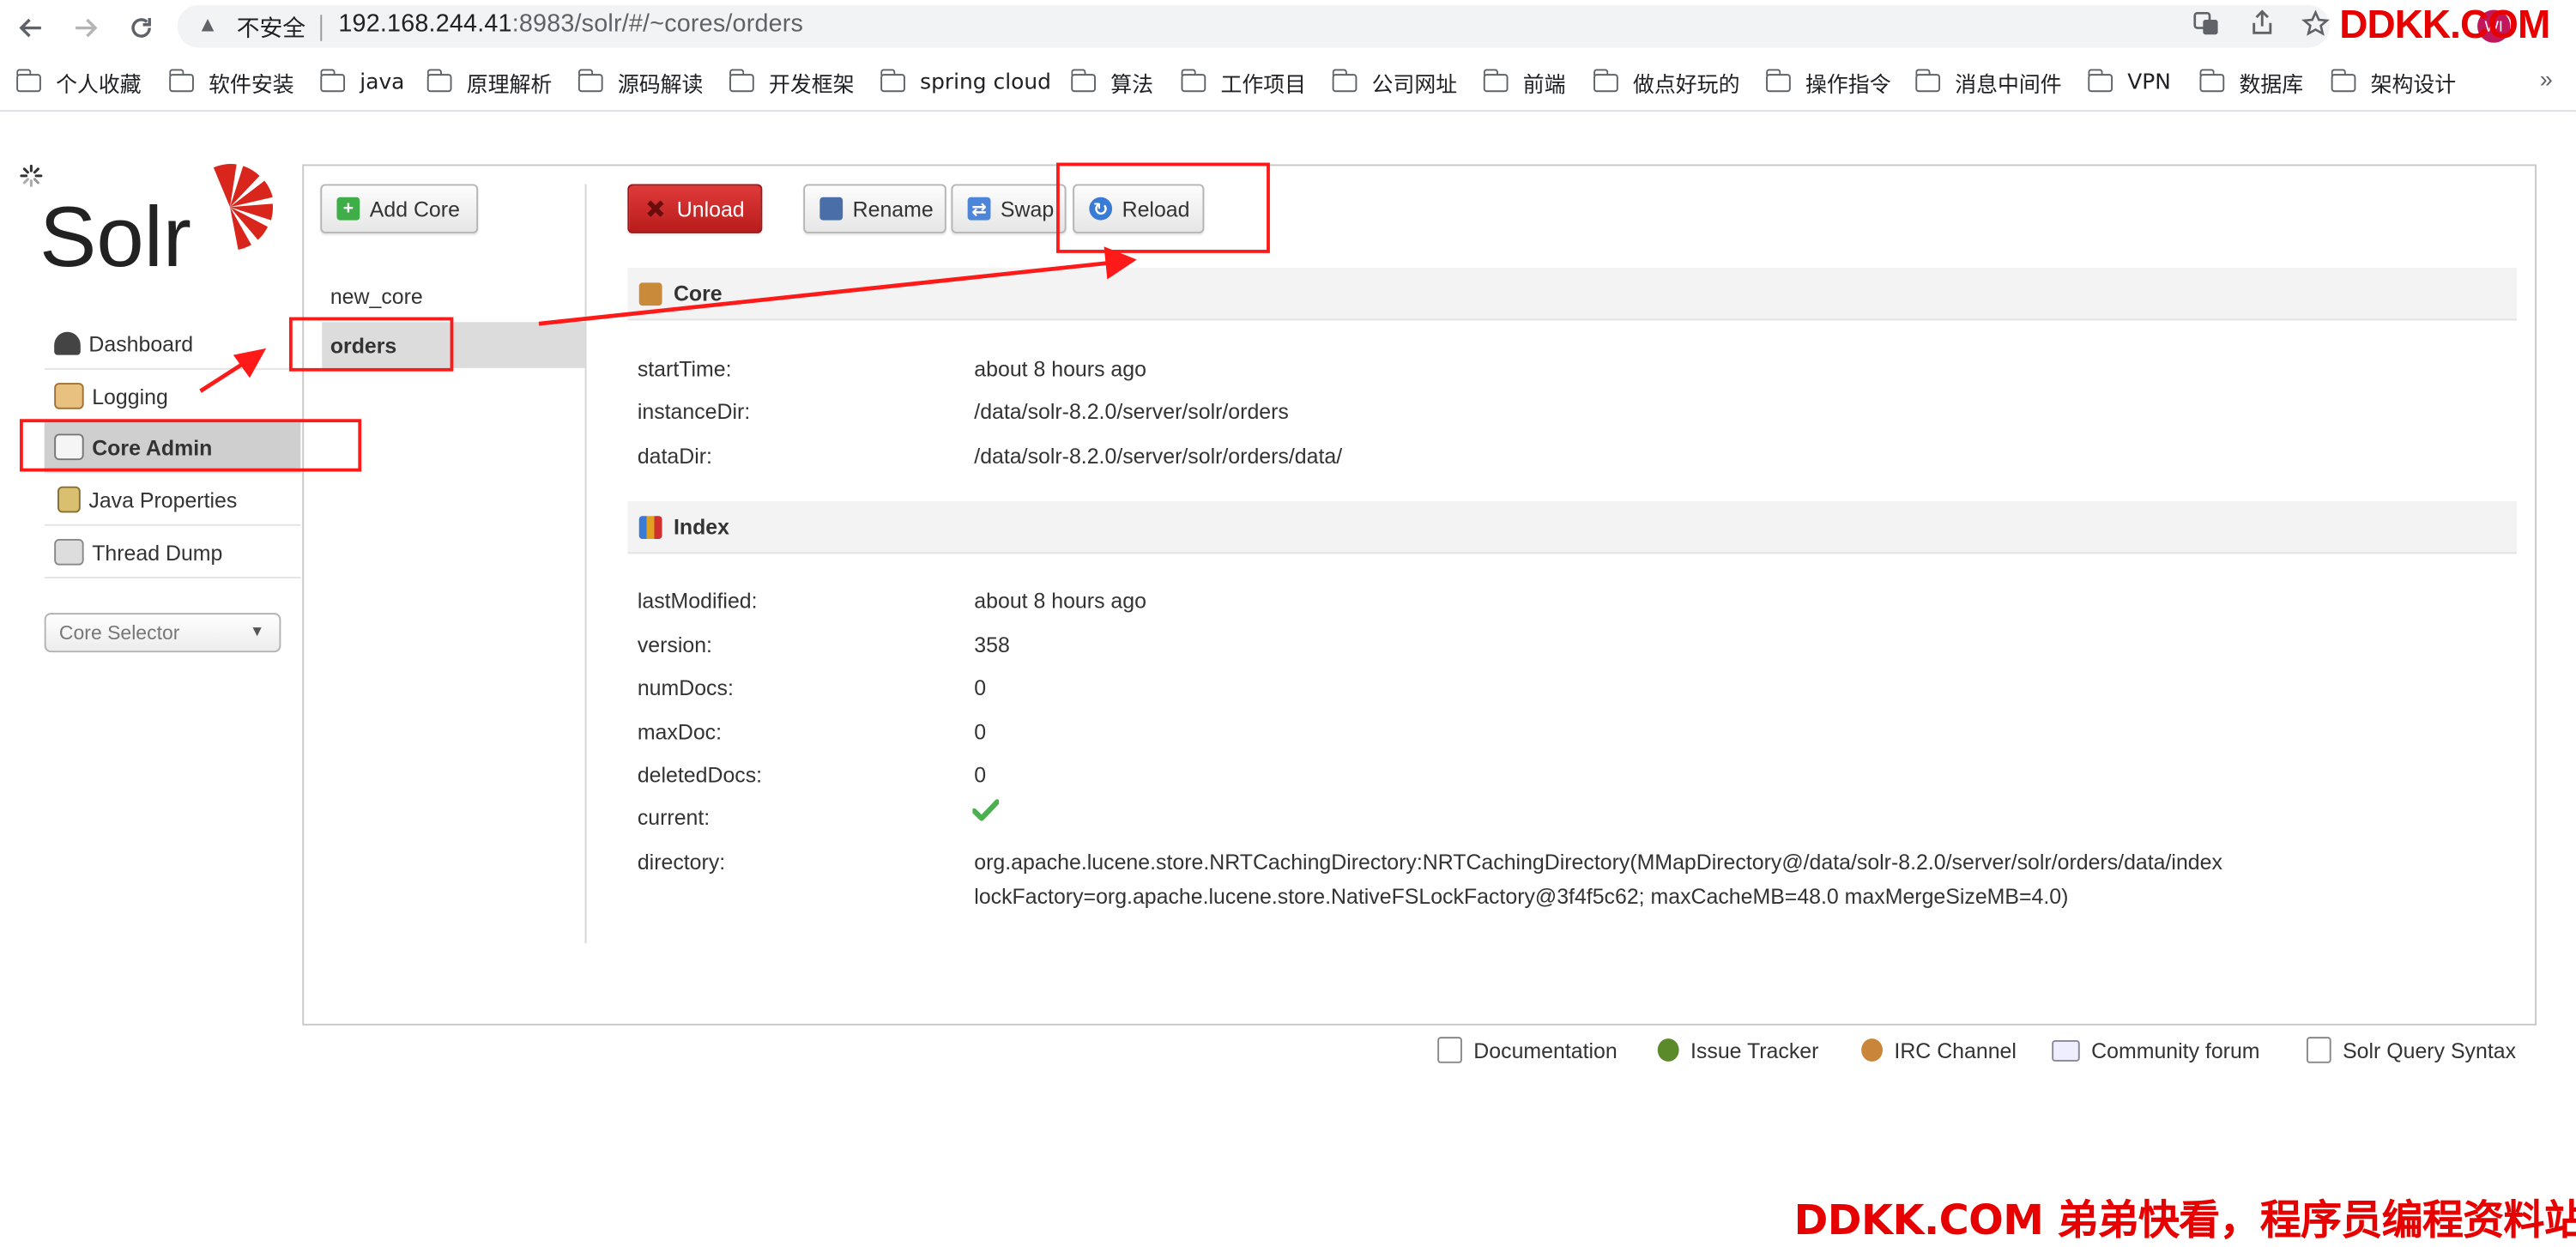 The width and height of the screenshot is (2576, 1247). What do you see at coordinates (874, 208) in the screenshot?
I see `rename-button: Rename` at bounding box center [874, 208].